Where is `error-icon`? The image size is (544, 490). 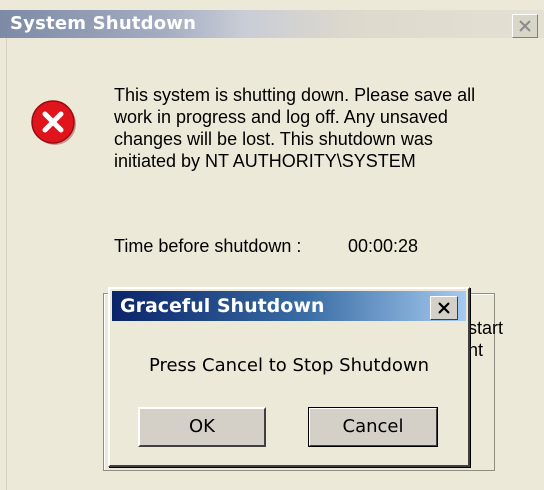 error-icon is located at coordinates (53, 122).